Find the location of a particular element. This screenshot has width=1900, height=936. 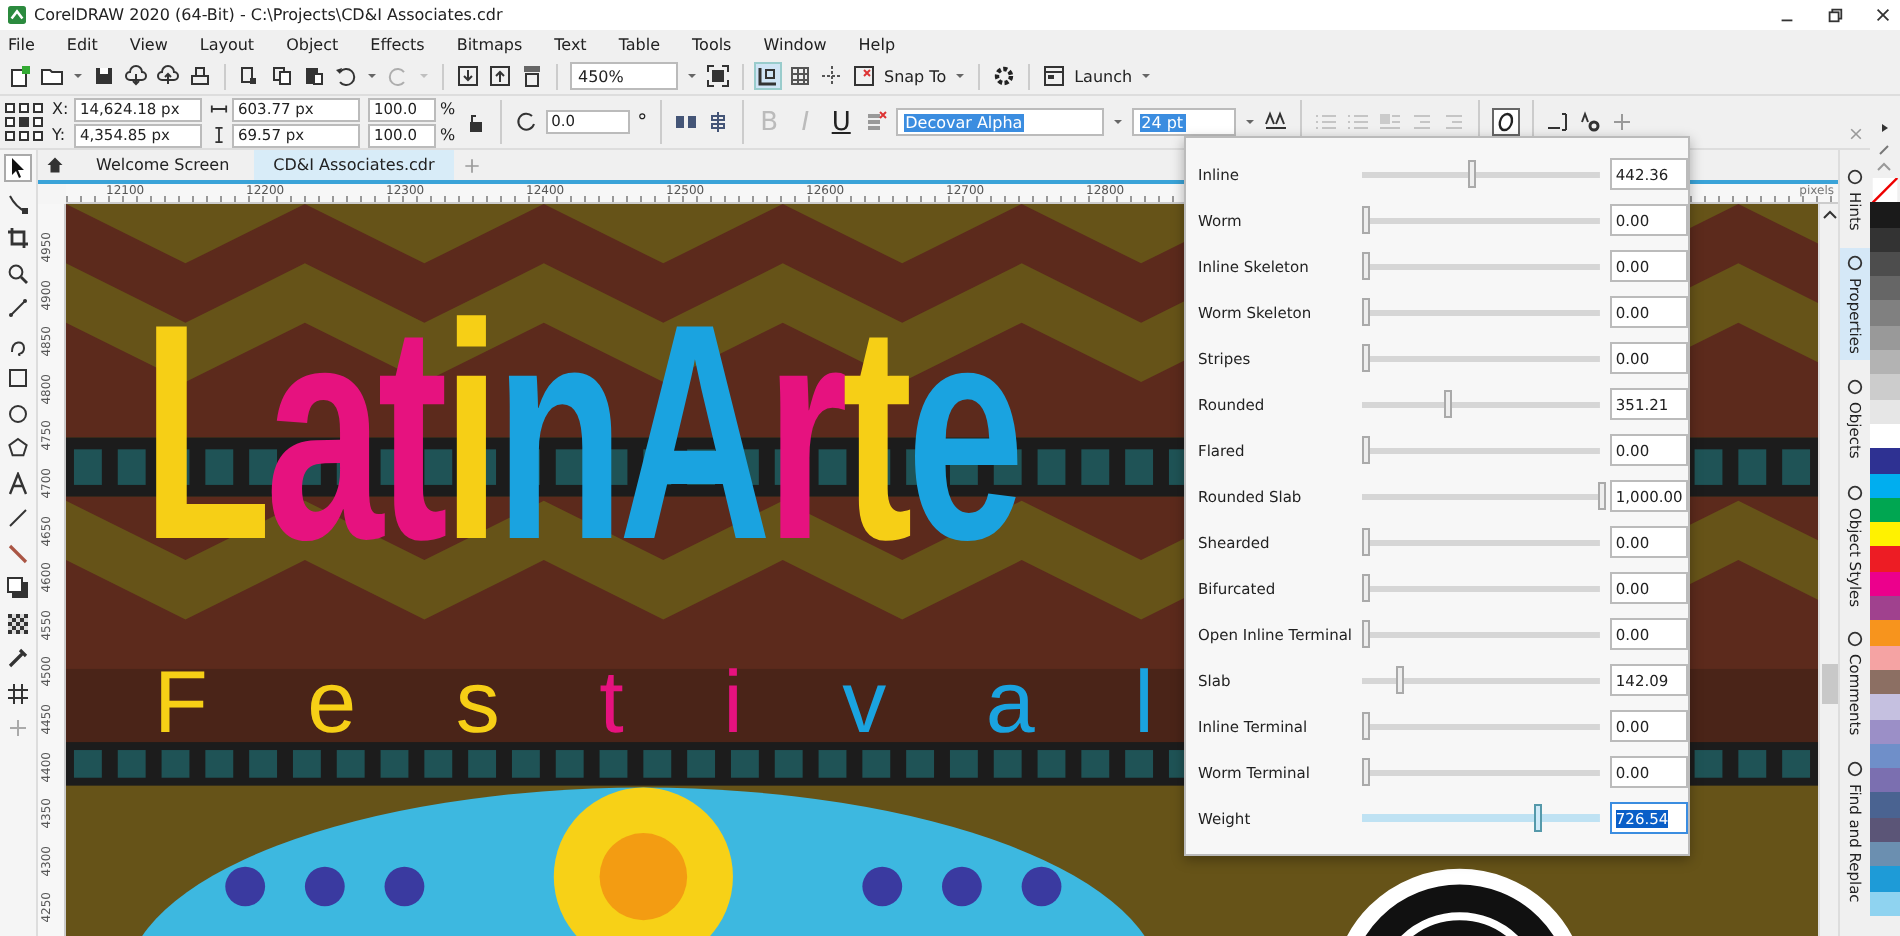

character-settings-icon is located at coordinates (1589, 122).